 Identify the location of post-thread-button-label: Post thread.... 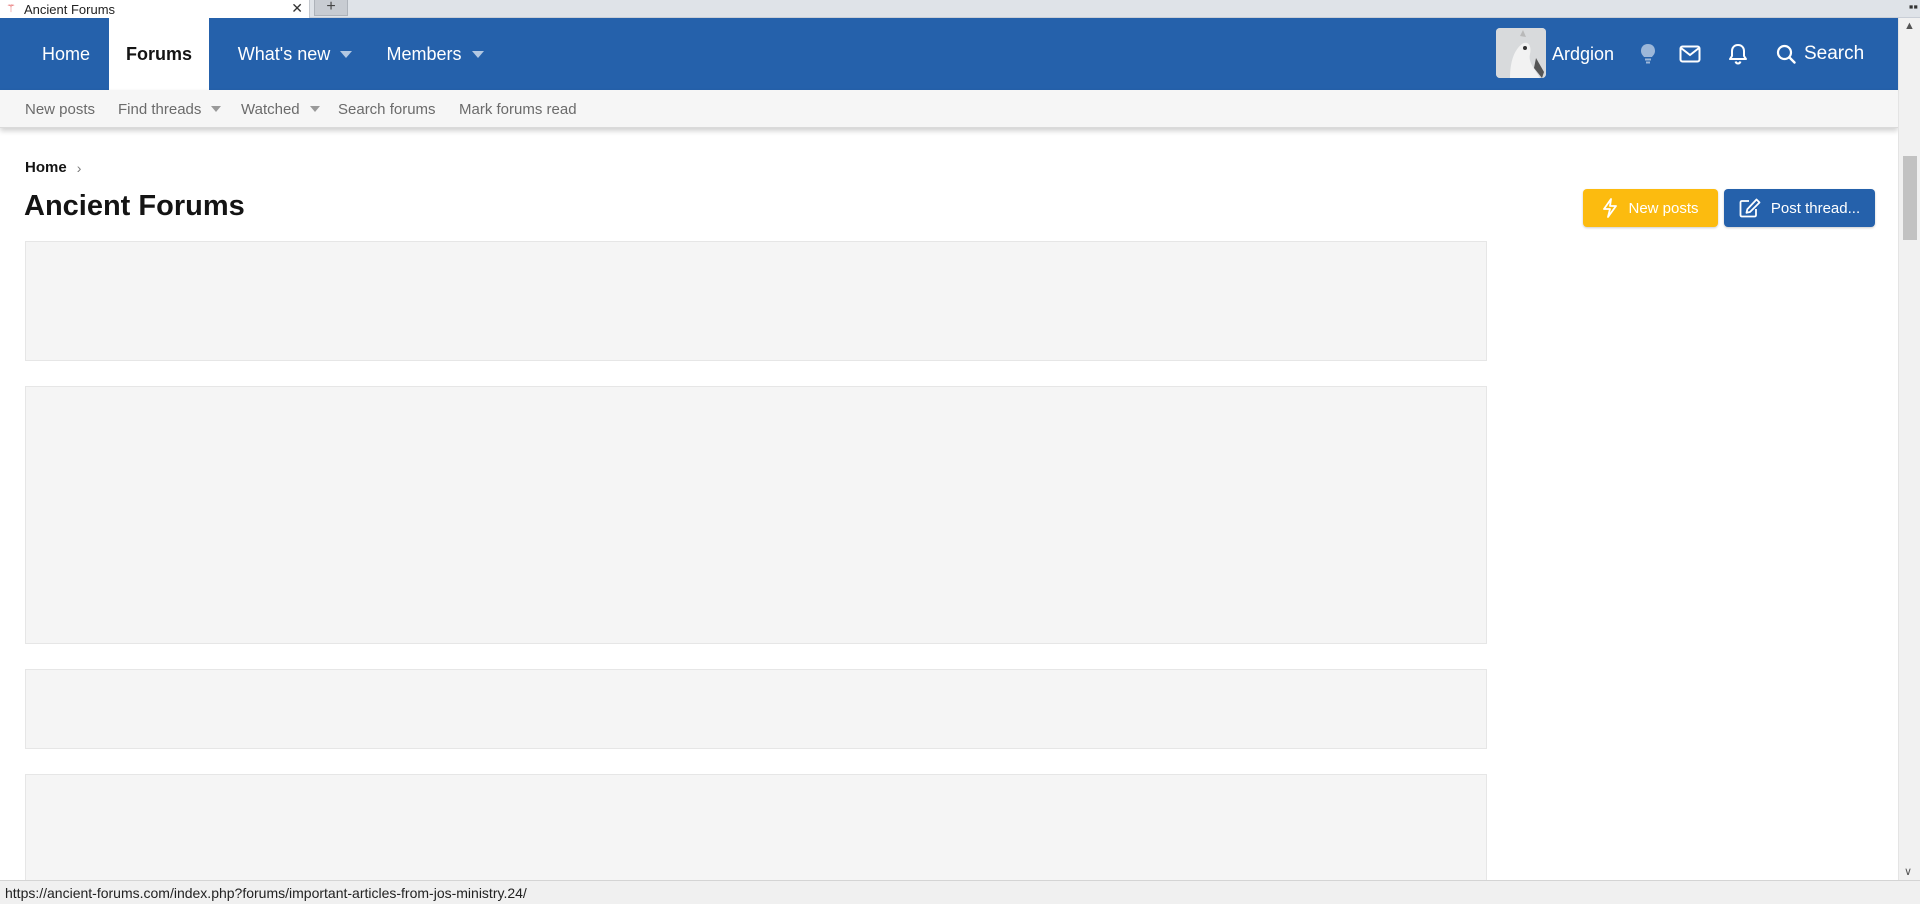
(1815, 208).